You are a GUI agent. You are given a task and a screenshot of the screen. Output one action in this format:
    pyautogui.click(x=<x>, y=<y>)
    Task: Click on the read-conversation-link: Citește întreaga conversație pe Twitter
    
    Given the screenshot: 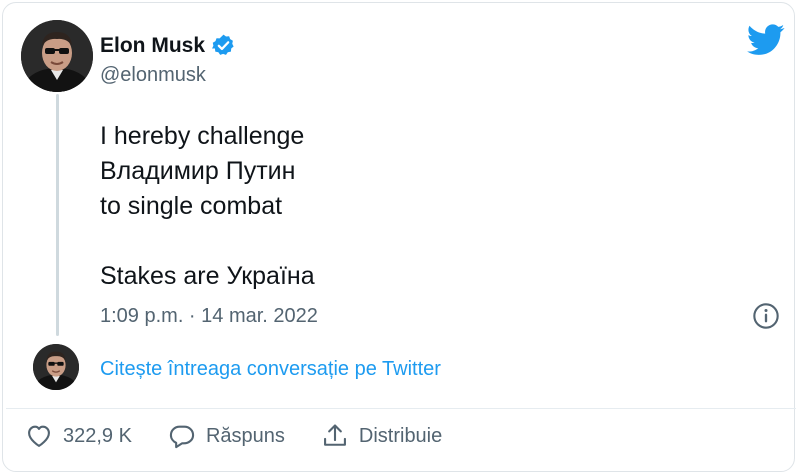 What is the action you would take?
    pyautogui.click(x=270, y=369)
    